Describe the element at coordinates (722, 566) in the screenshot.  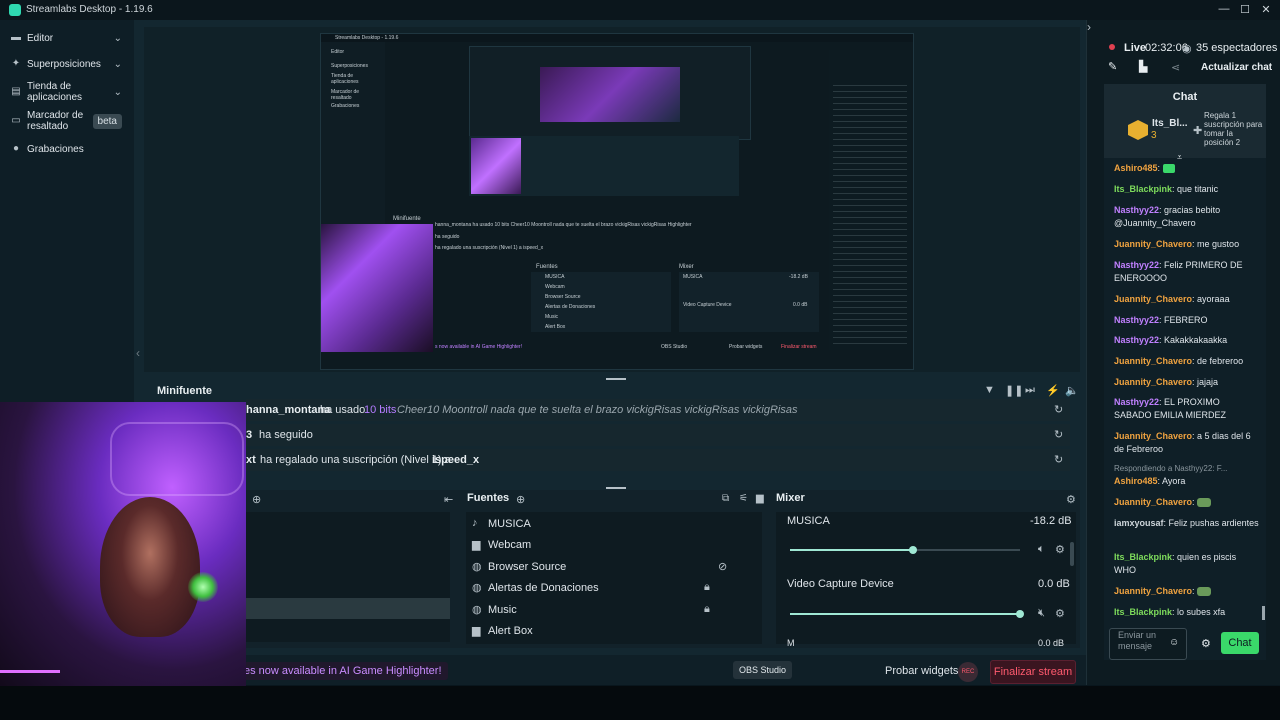
I see `eye-off-icon: ⊘` at that location.